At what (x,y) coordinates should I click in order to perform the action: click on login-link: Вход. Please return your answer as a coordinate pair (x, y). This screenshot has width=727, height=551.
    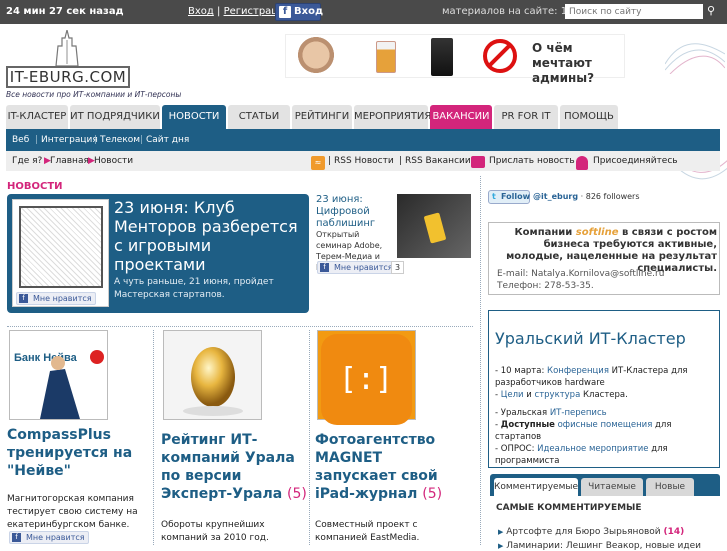
    Looking at the image, I should click on (201, 11).